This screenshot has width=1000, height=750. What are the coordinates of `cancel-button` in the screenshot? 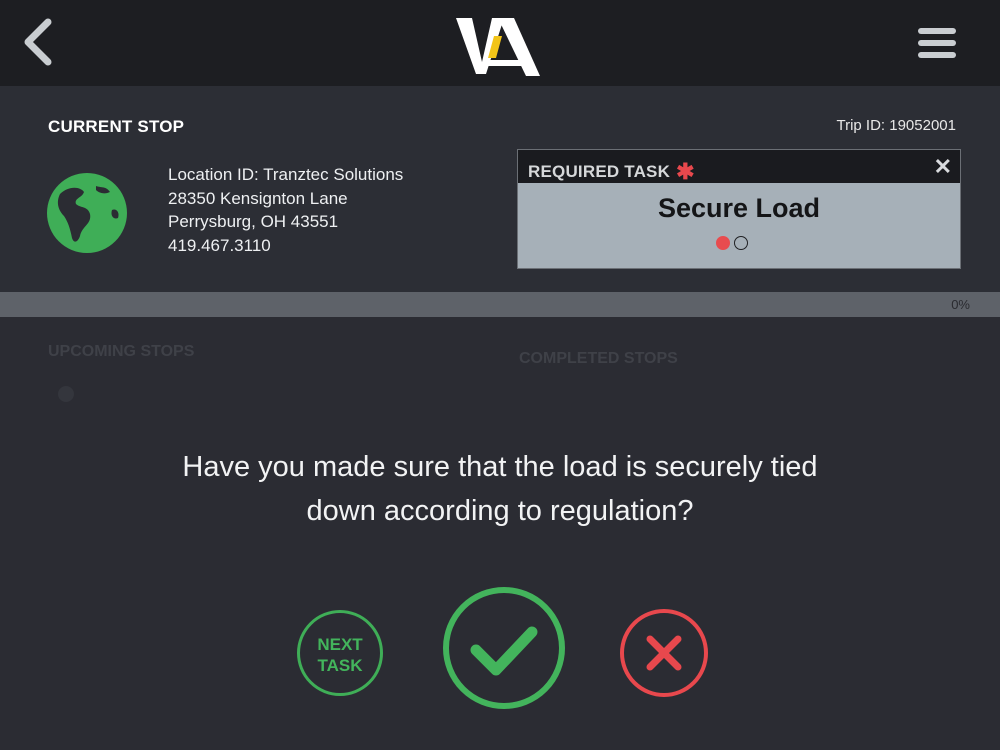 It's located at (664, 653).